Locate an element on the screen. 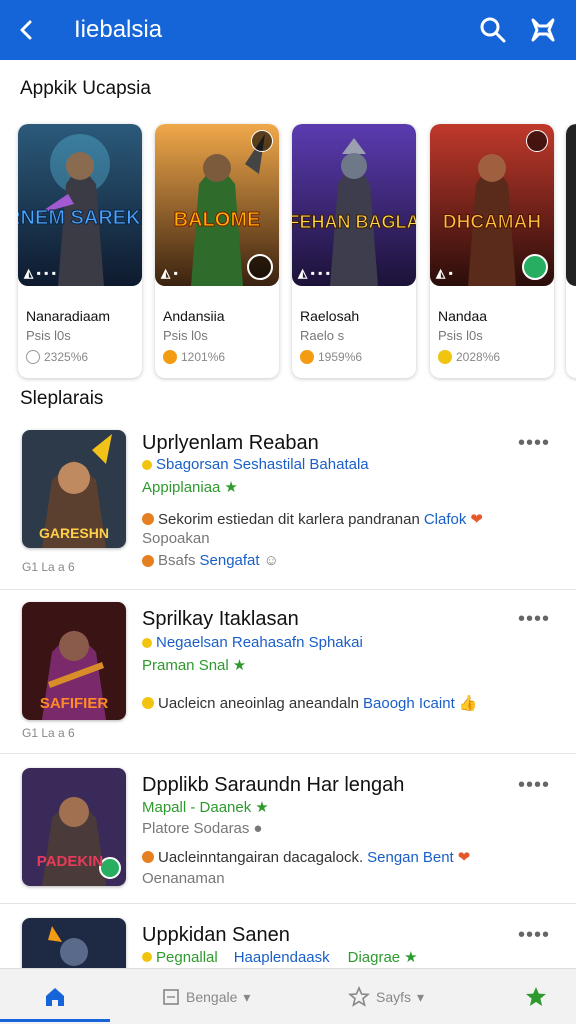 The height and width of the screenshot is (1024, 576). search-icon is located at coordinates (493, 30).